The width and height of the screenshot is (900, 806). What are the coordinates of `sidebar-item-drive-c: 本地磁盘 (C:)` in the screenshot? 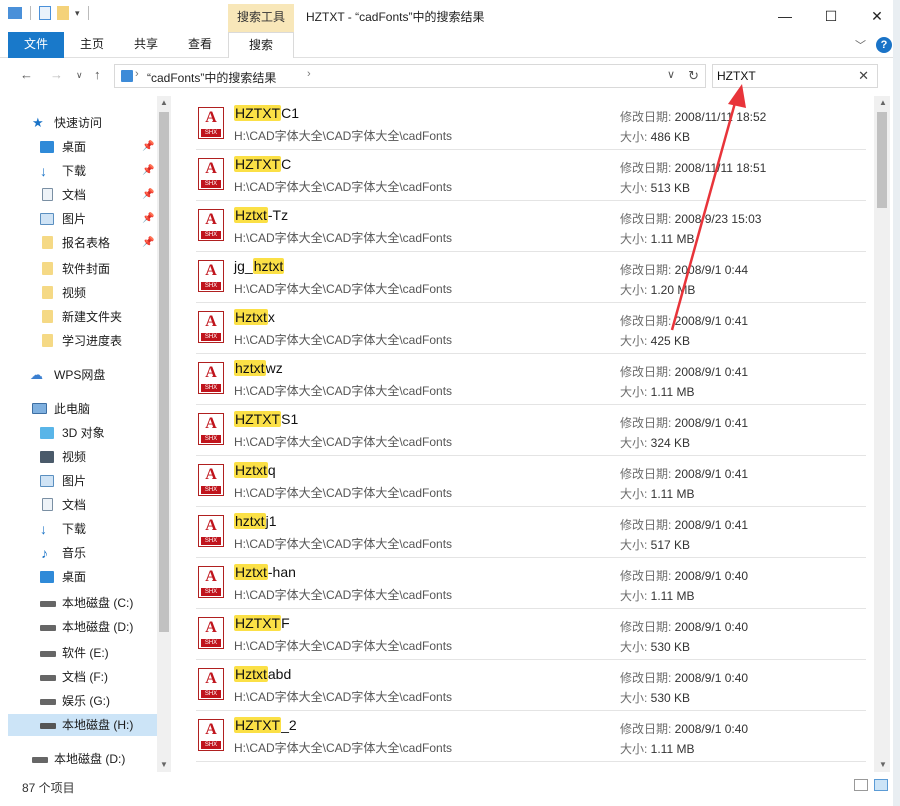 It's located at (83, 603).